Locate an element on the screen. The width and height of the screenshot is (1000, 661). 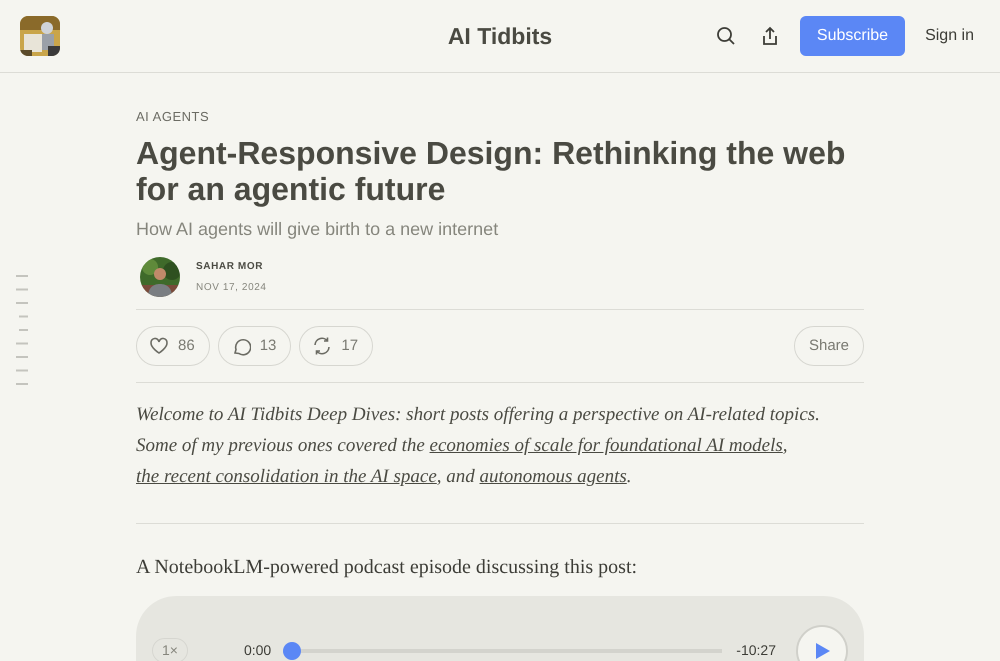
heart-icon is located at coordinates (159, 346).